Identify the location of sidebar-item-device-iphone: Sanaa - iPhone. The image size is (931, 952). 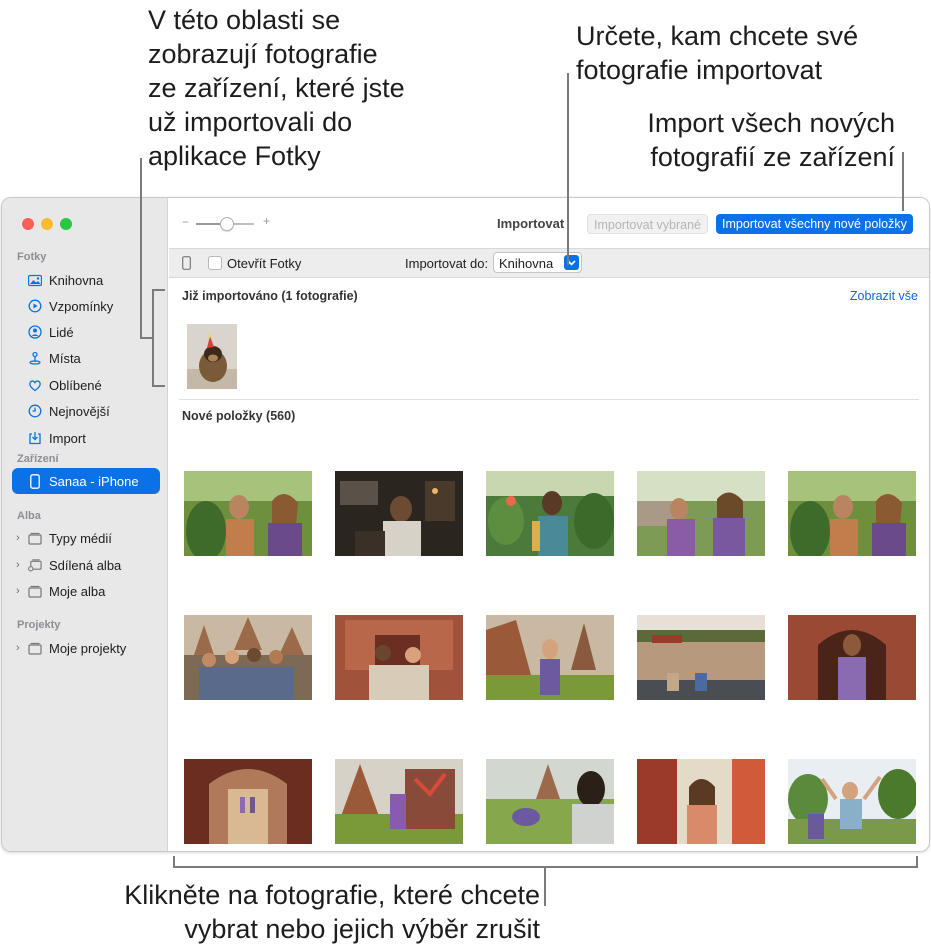
(86, 481).